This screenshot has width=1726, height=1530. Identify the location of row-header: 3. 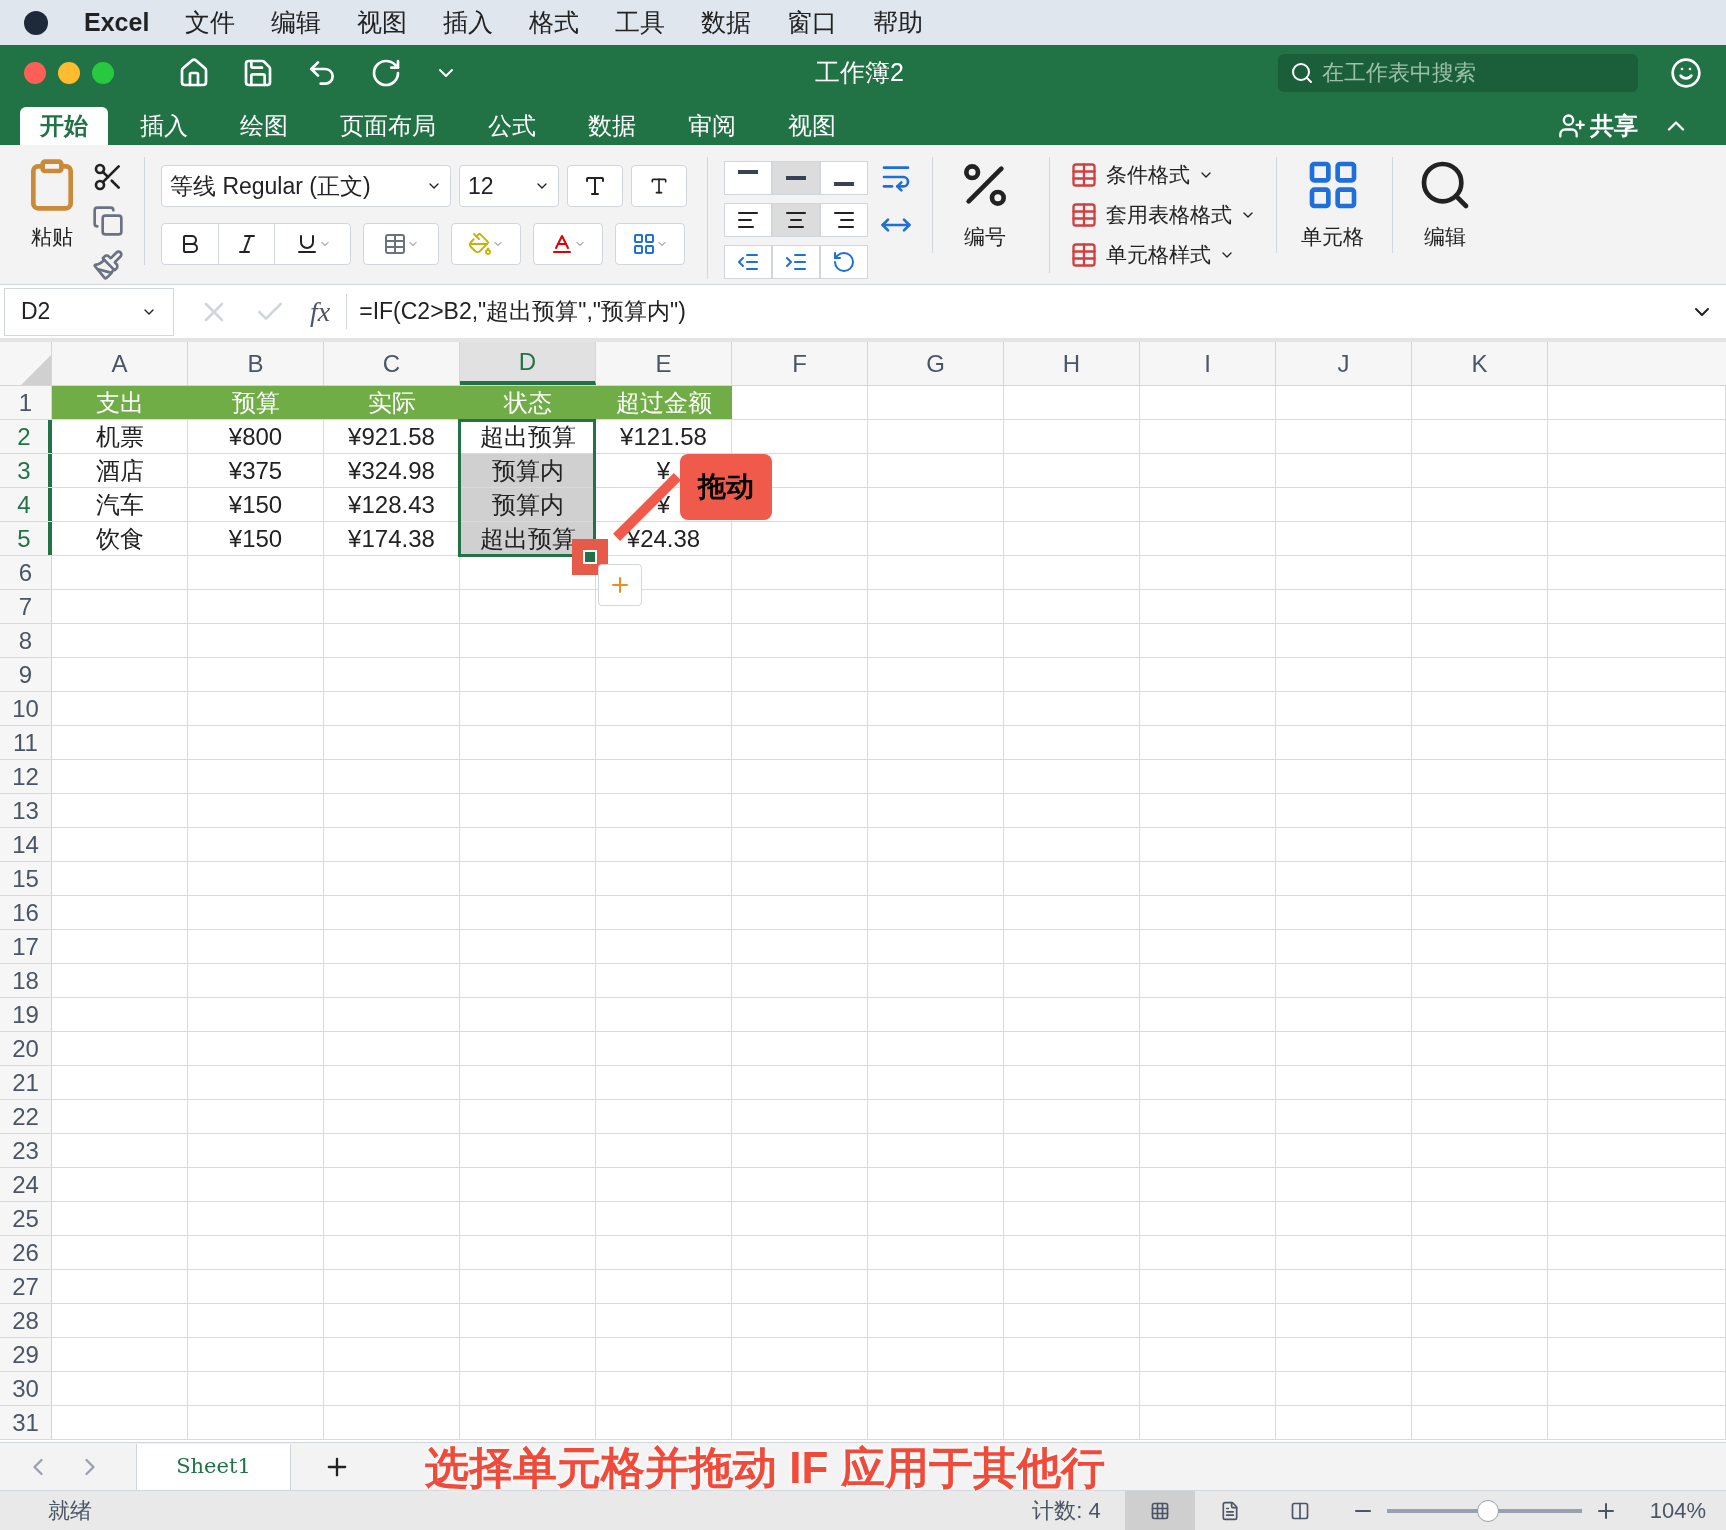
(26, 470).